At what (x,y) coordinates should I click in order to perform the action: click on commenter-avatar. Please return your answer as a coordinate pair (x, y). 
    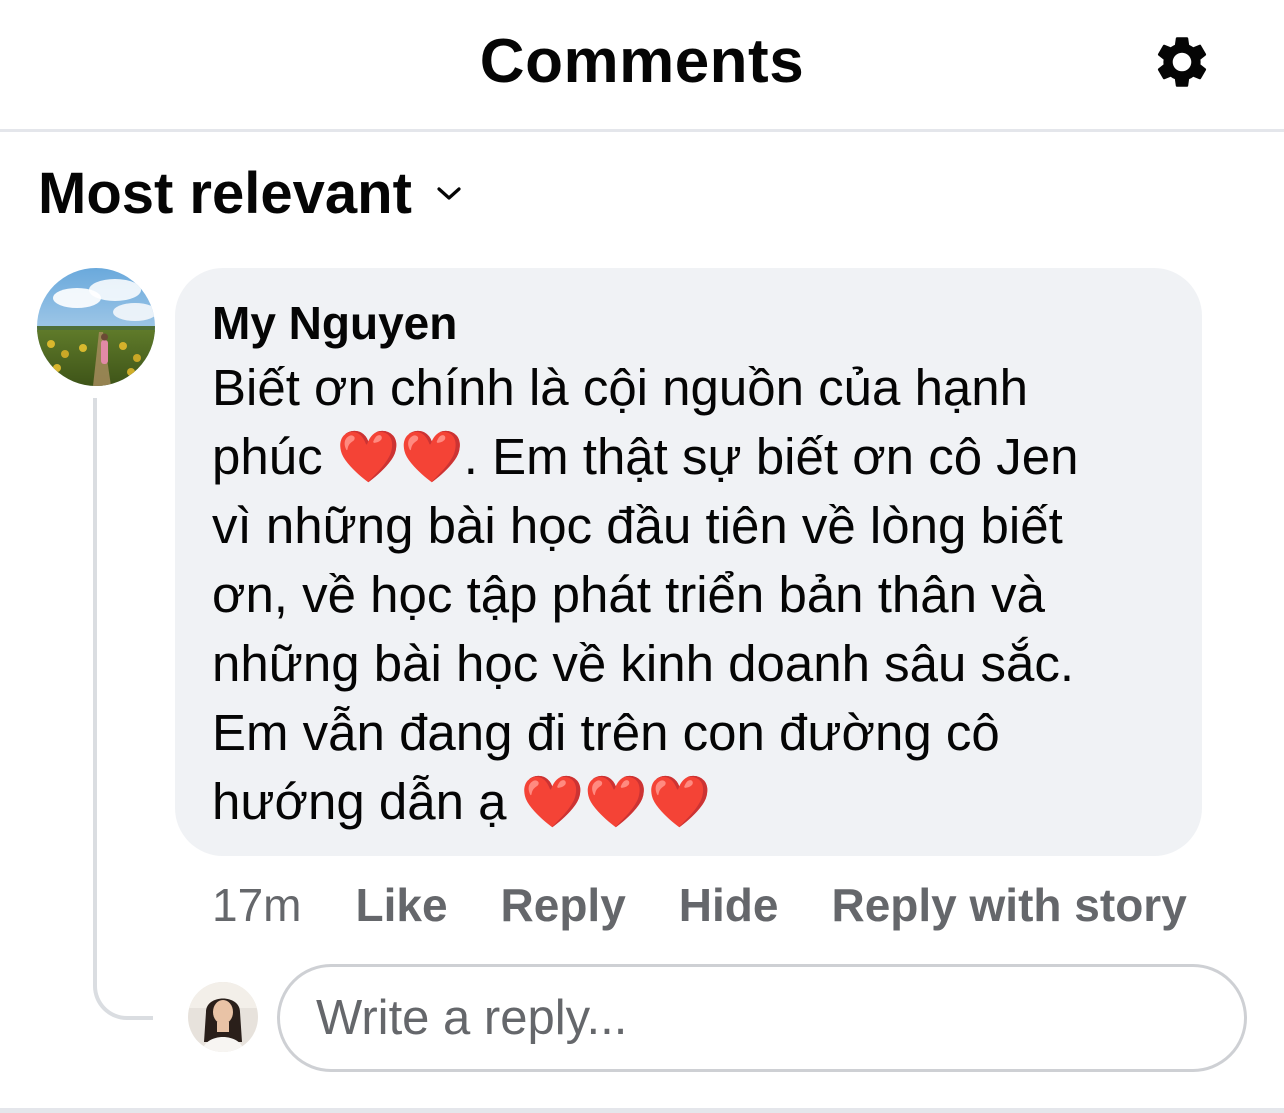
    Looking at the image, I should click on (96, 327).